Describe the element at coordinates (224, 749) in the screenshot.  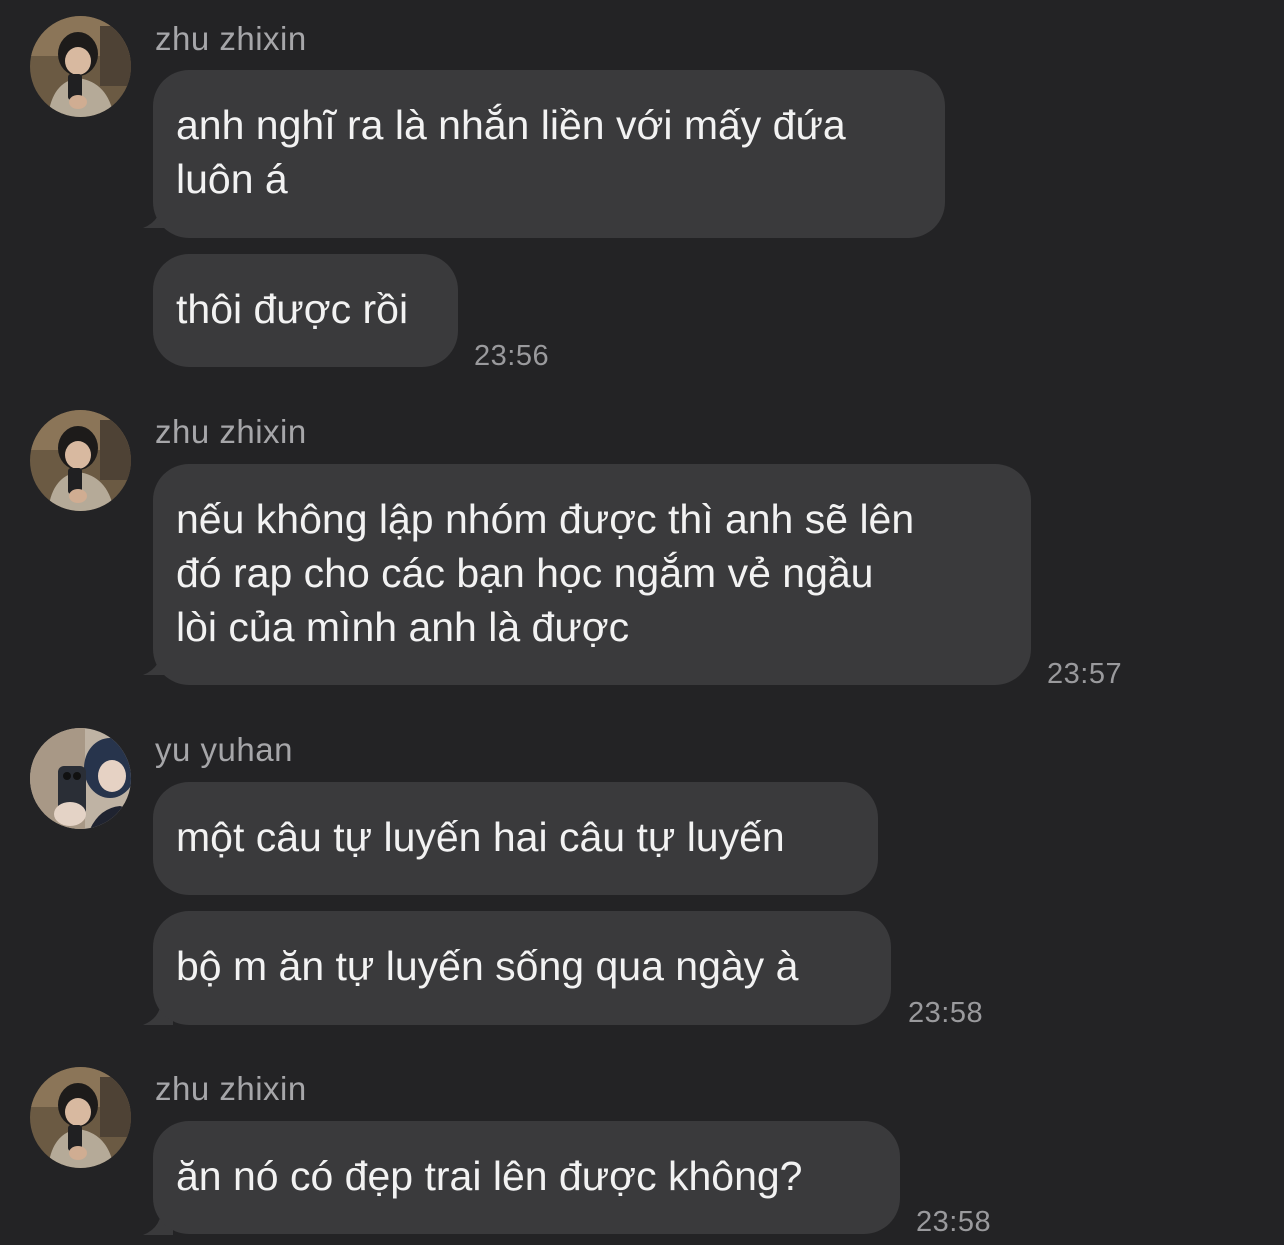
I see `sender-name: yu yuhan` at that location.